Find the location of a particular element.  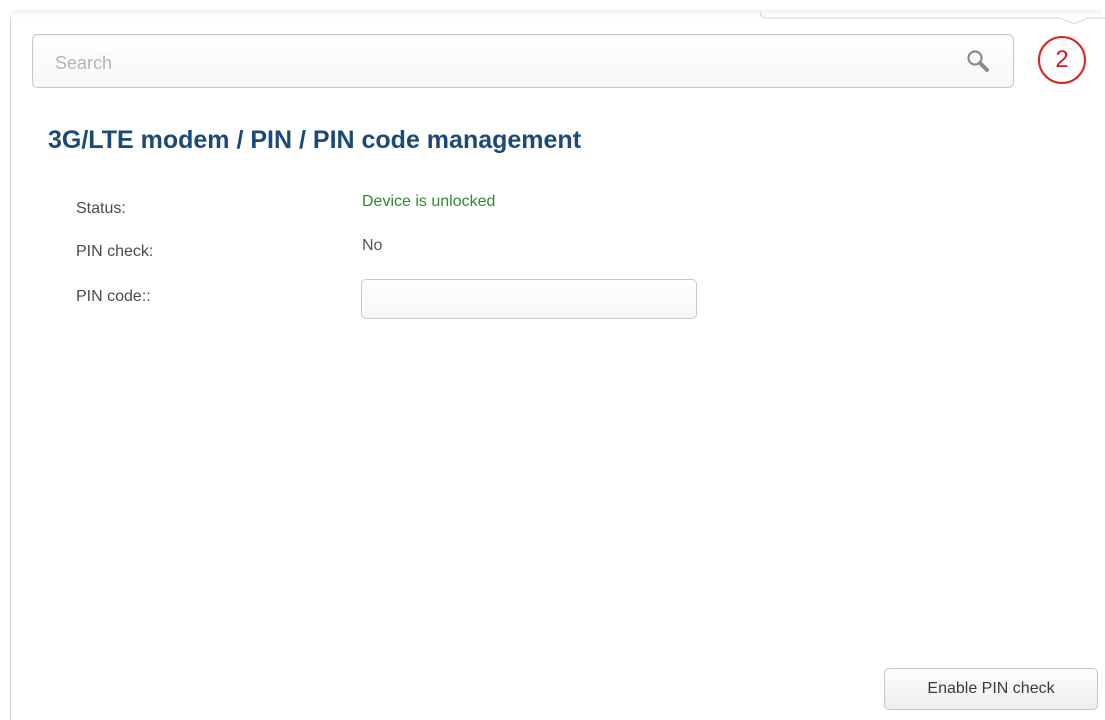

breadcrumb-item-pin: PIN is located at coordinates (271, 140).